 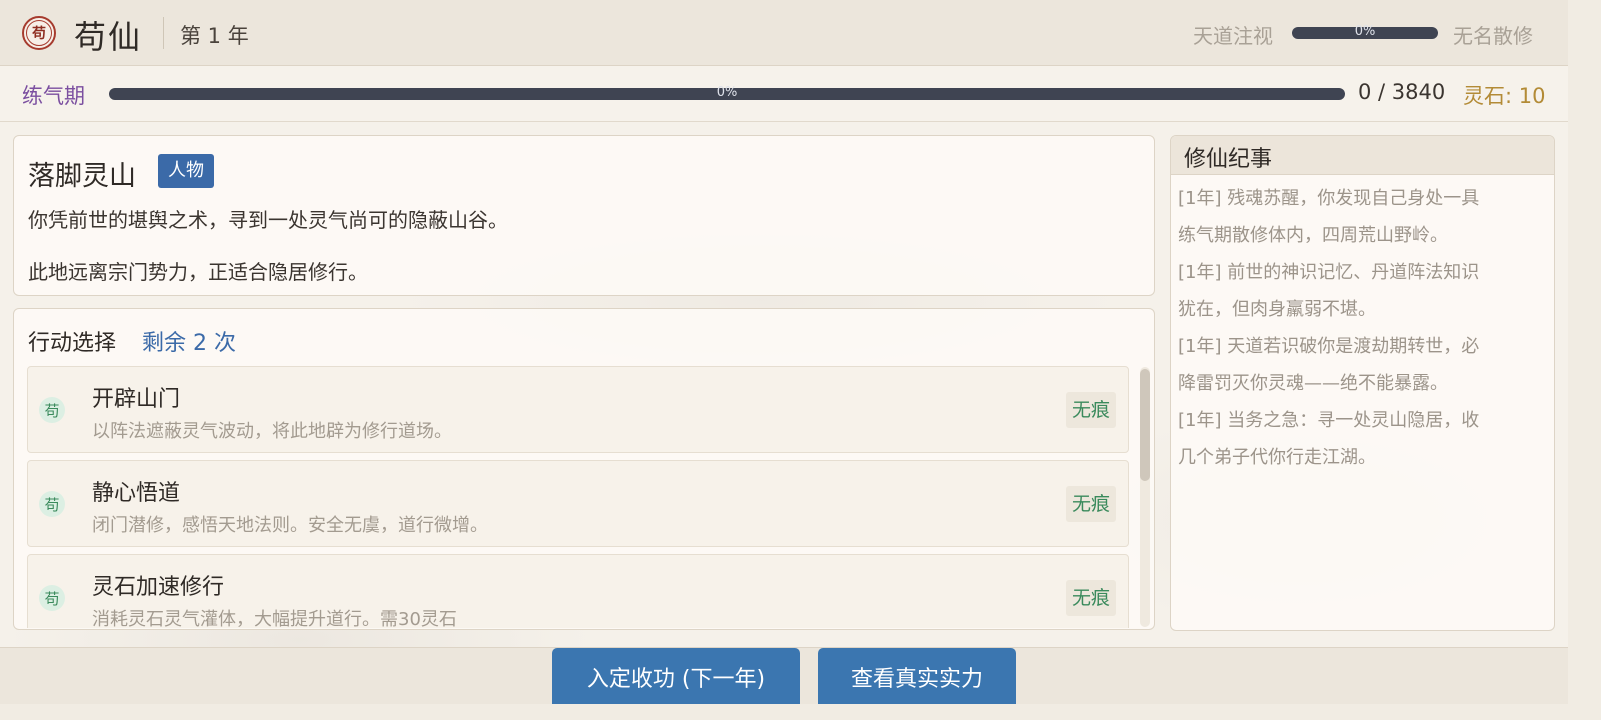 I want to click on heaven-watch-bar: 0%, so click(x=1365, y=31).